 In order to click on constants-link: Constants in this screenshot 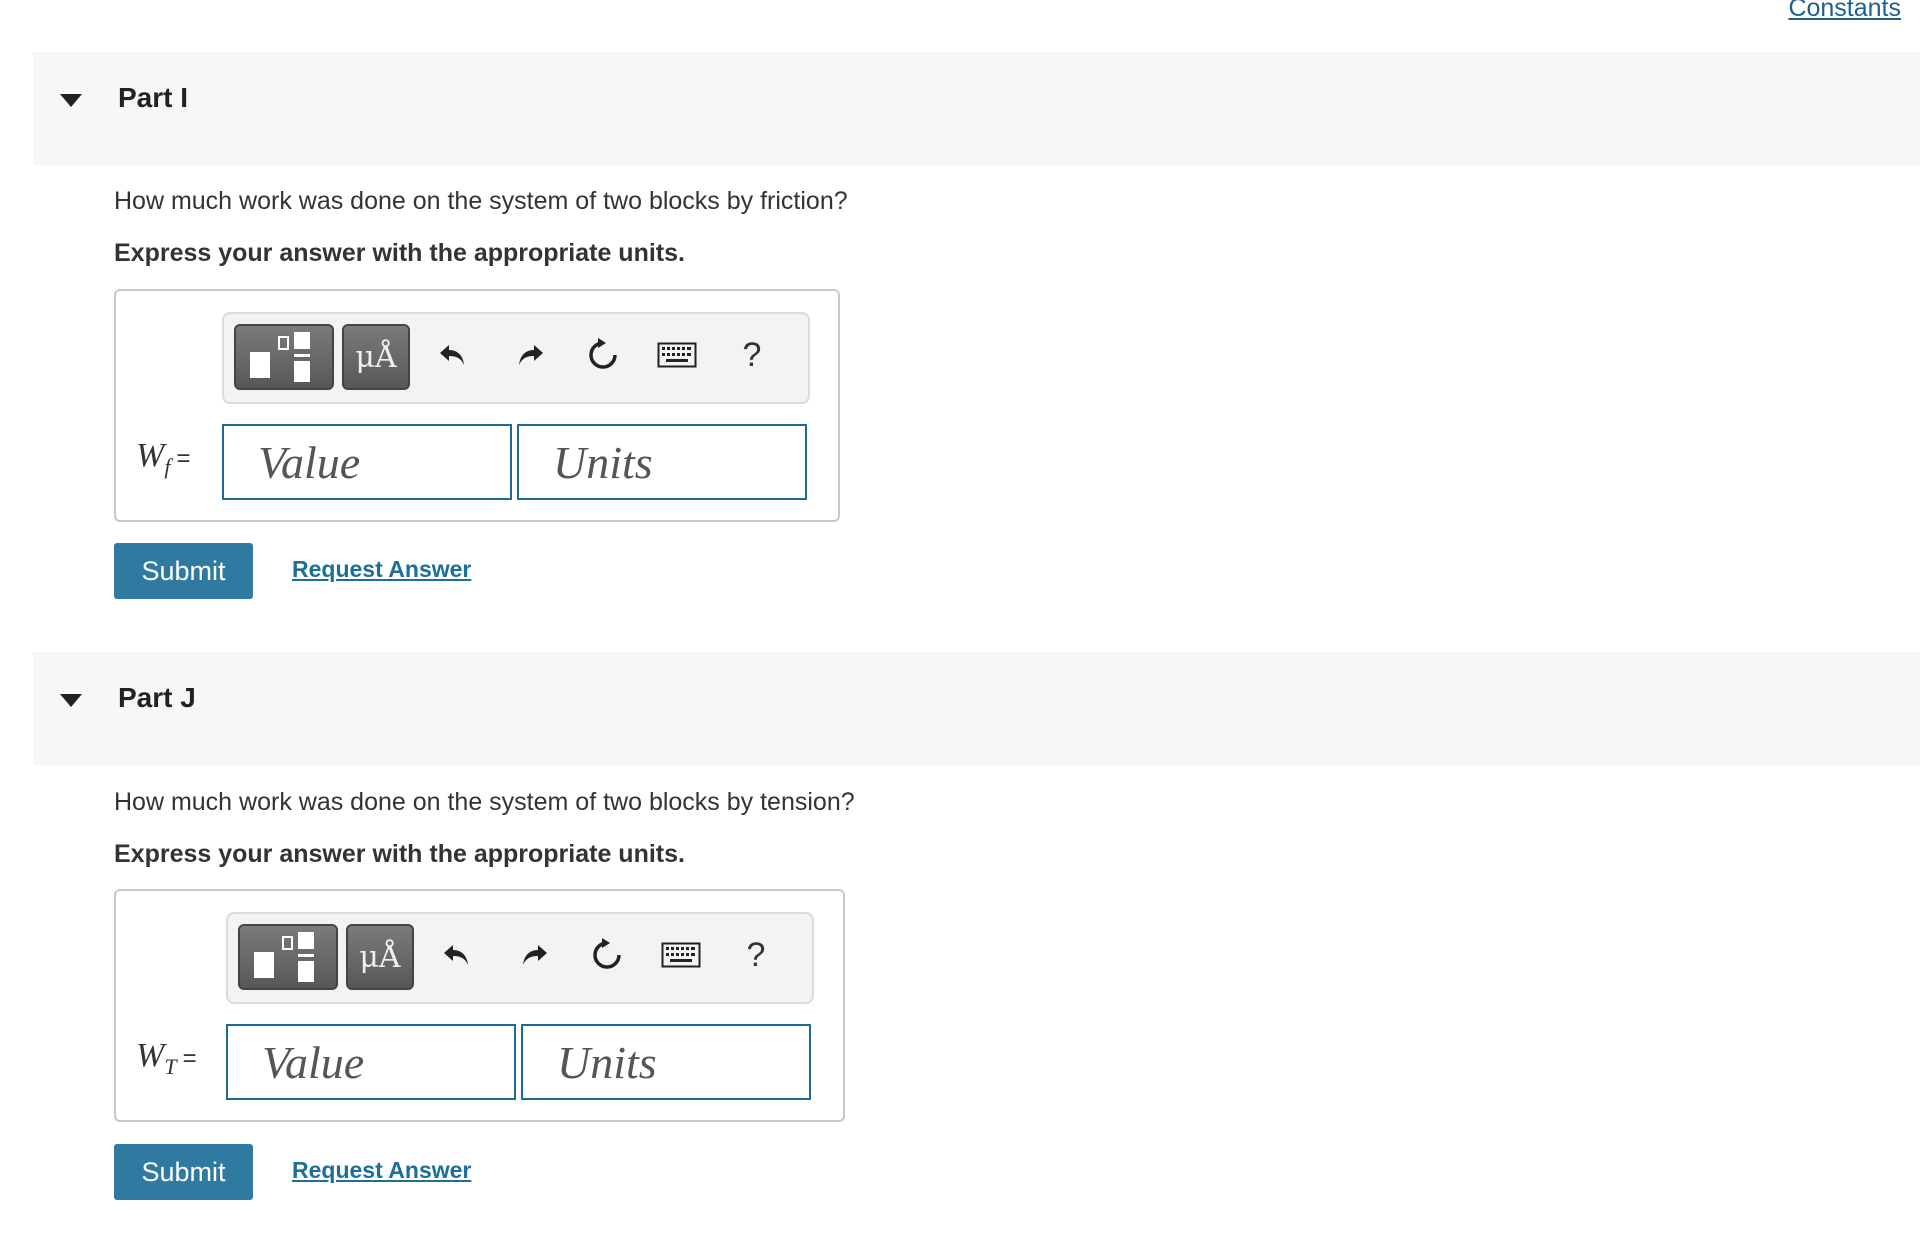, I will do `click(1844, 11)`.